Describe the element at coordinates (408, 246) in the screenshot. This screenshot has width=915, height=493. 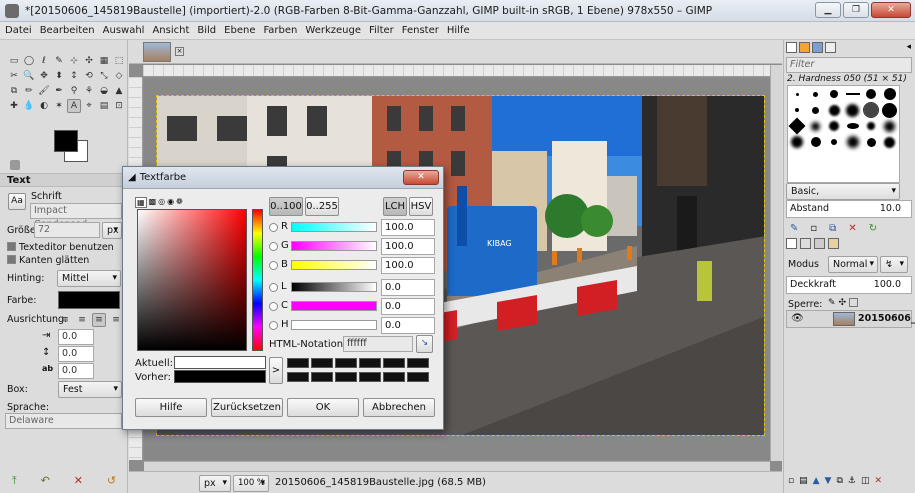
I see `green-value: 100.0` at that location.